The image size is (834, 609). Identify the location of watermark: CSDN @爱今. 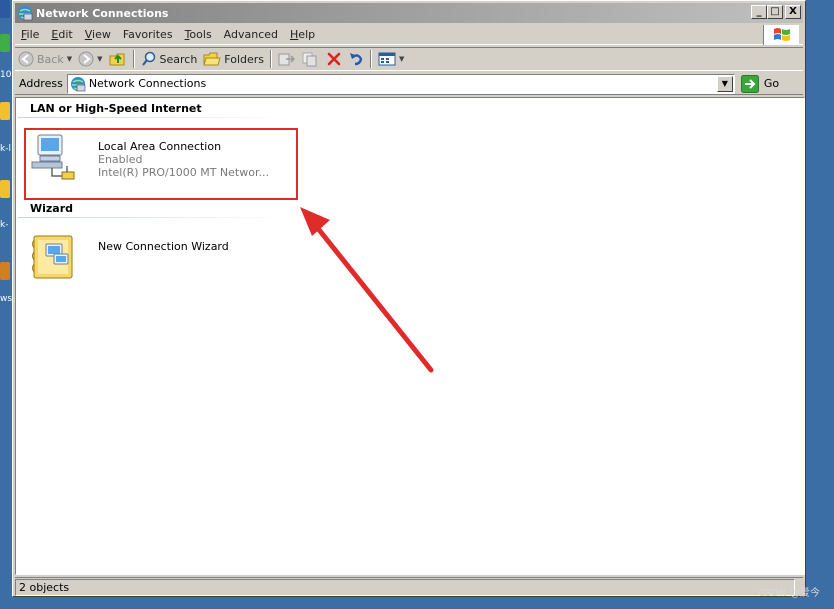
(789, 593).